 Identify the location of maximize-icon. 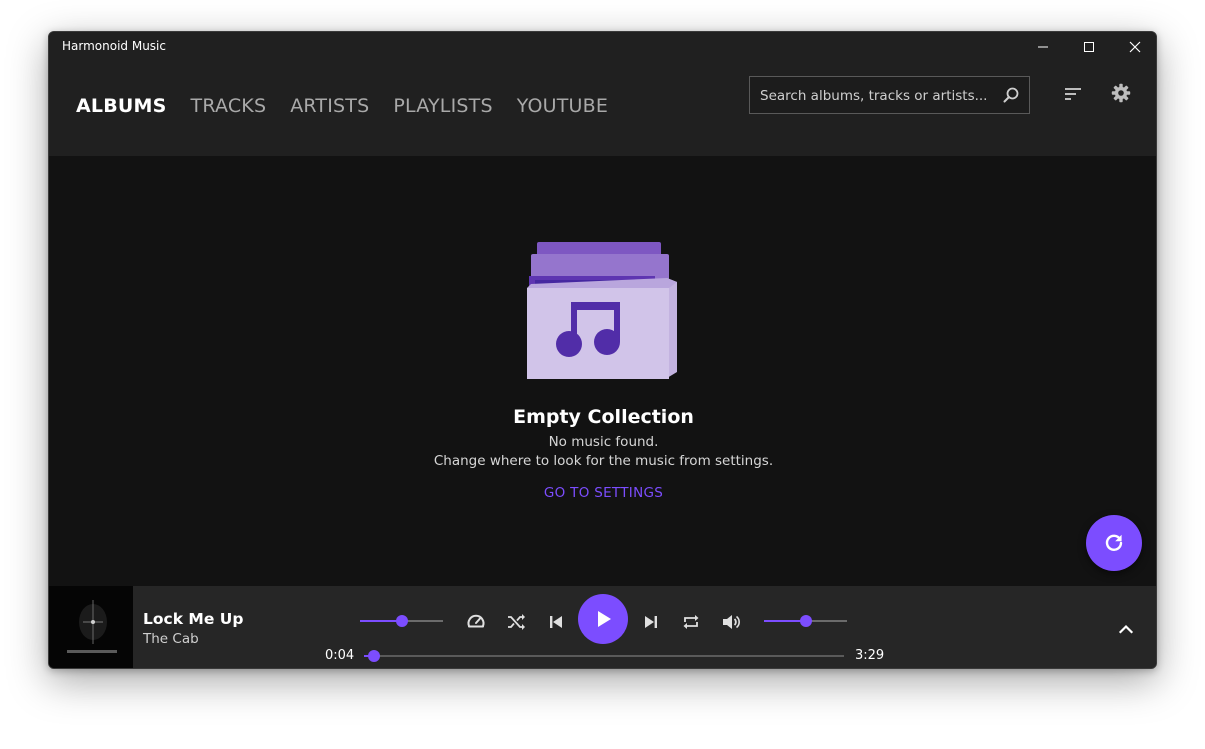
(1089, 47).